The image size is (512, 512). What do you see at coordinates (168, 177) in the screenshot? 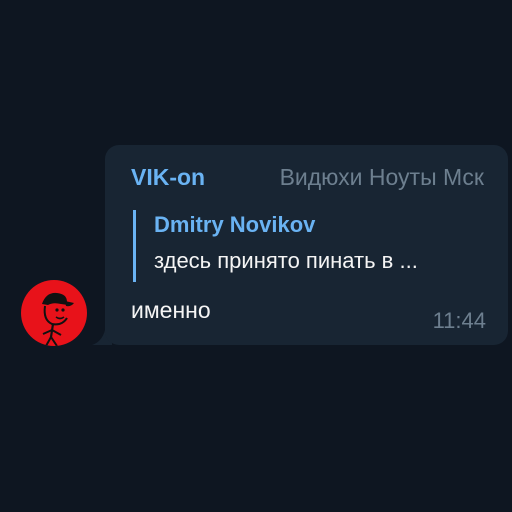
I see `sender-name: VIK-on` at bounding box center [168, 177].